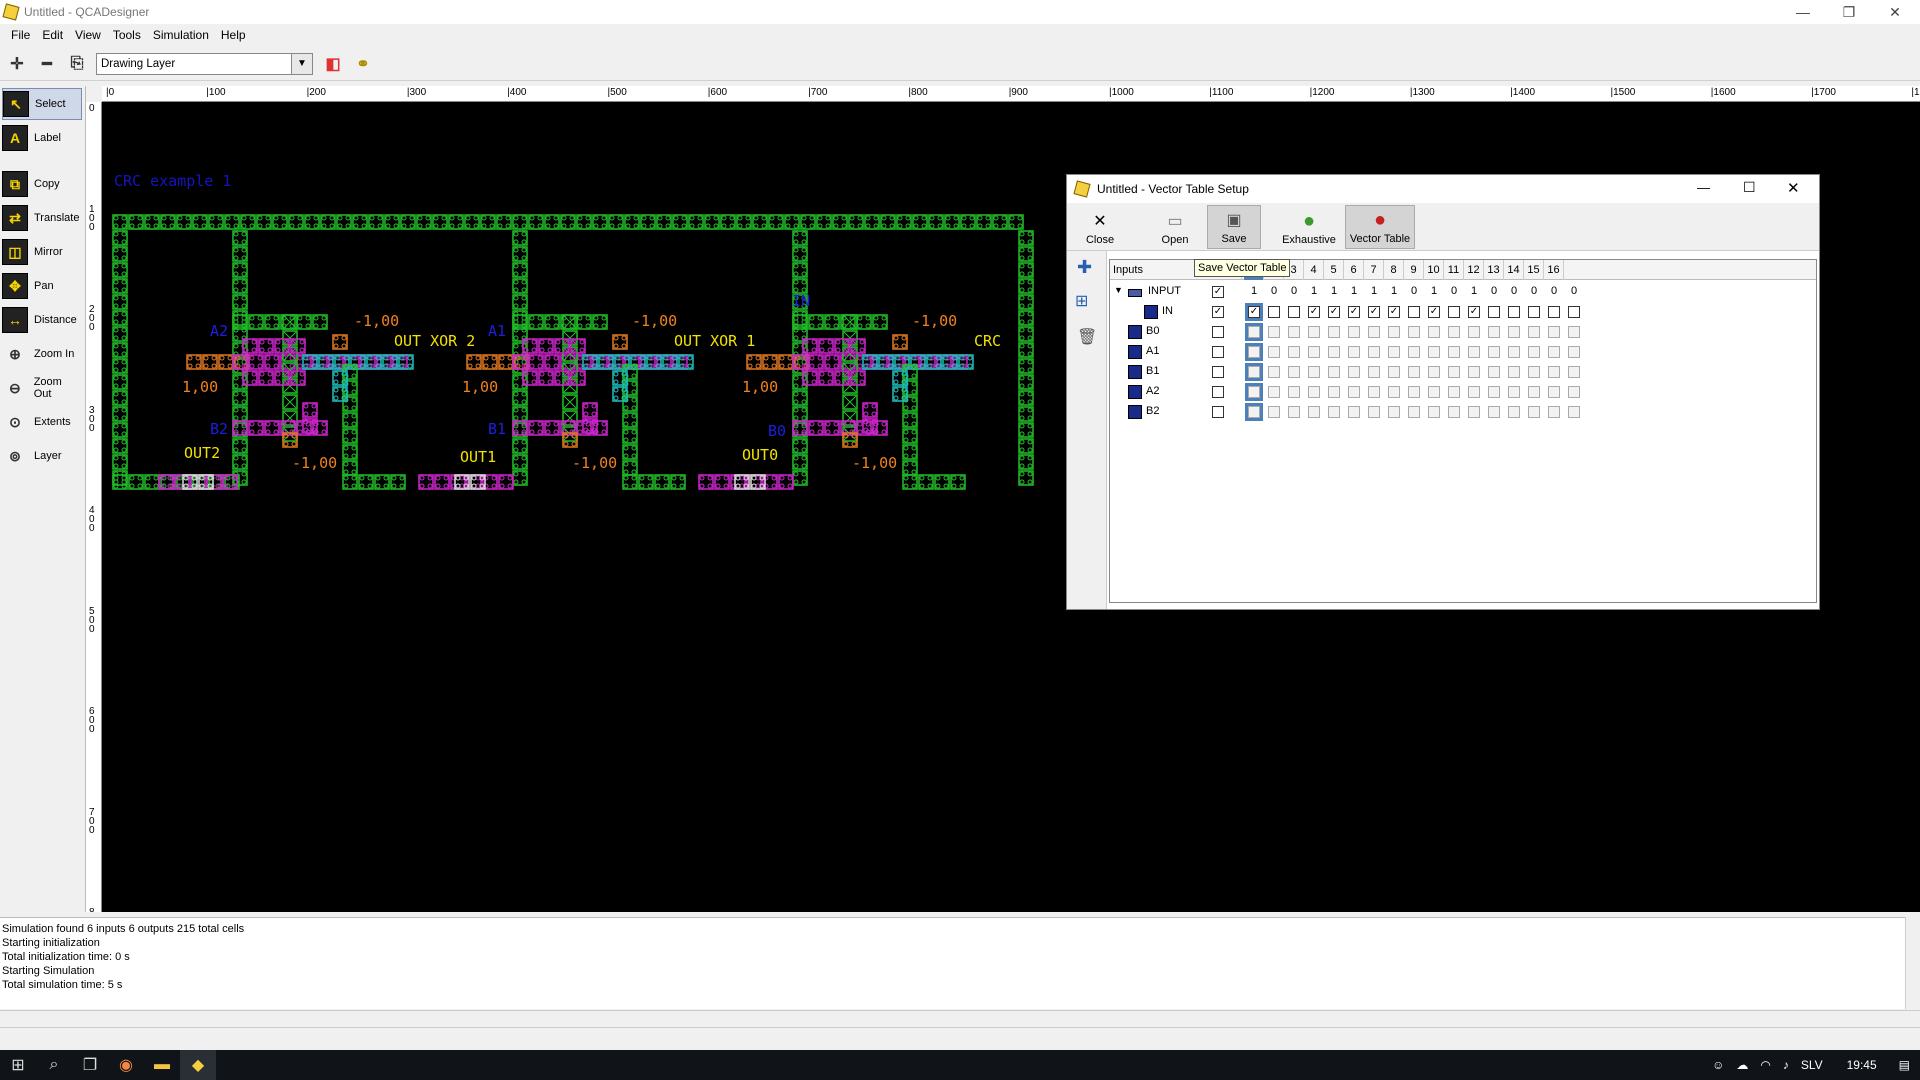 The width and height of the screenshot is (1920, 1080). What do you see at coordinates (42, 354) in the screenshot?
I see `tool-zoom-in: ⊕ Zoom In` at bounding box center [42, 354].